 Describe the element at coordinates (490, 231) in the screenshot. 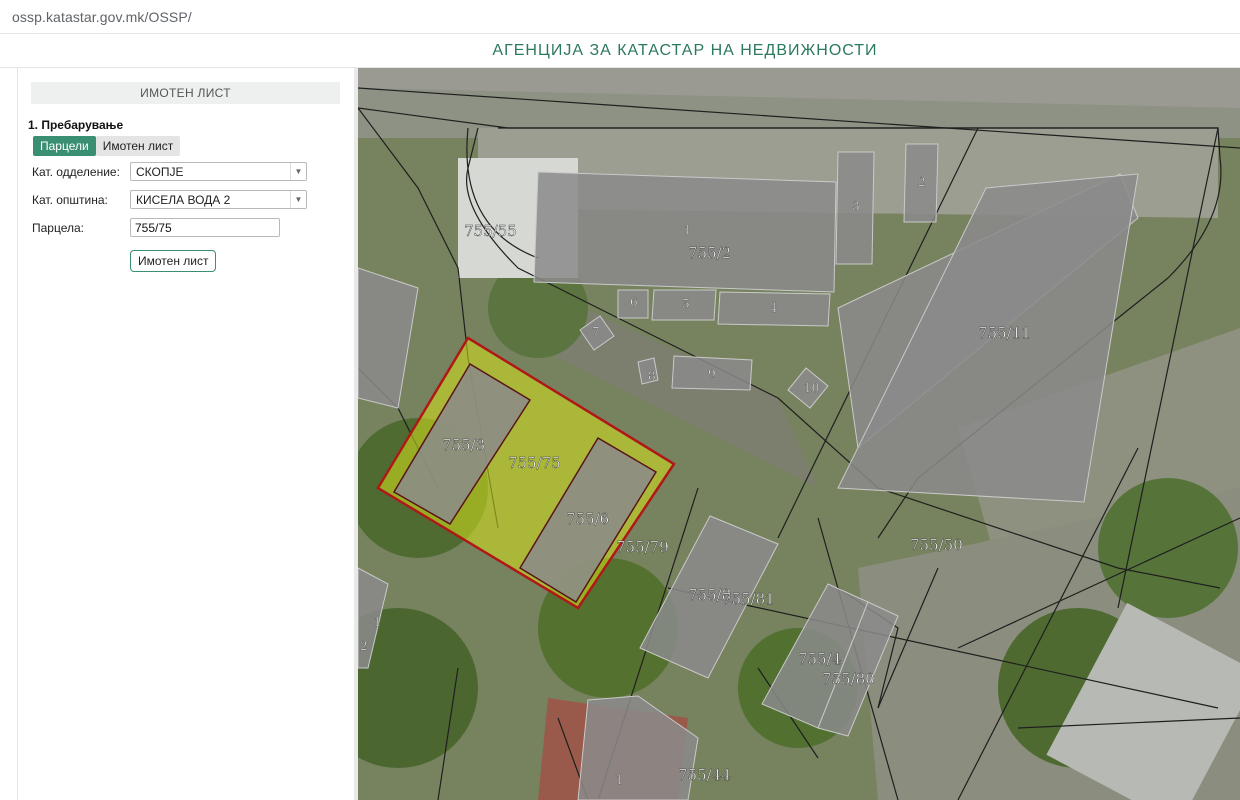

I see `parcel-label: 755/55` at that location.